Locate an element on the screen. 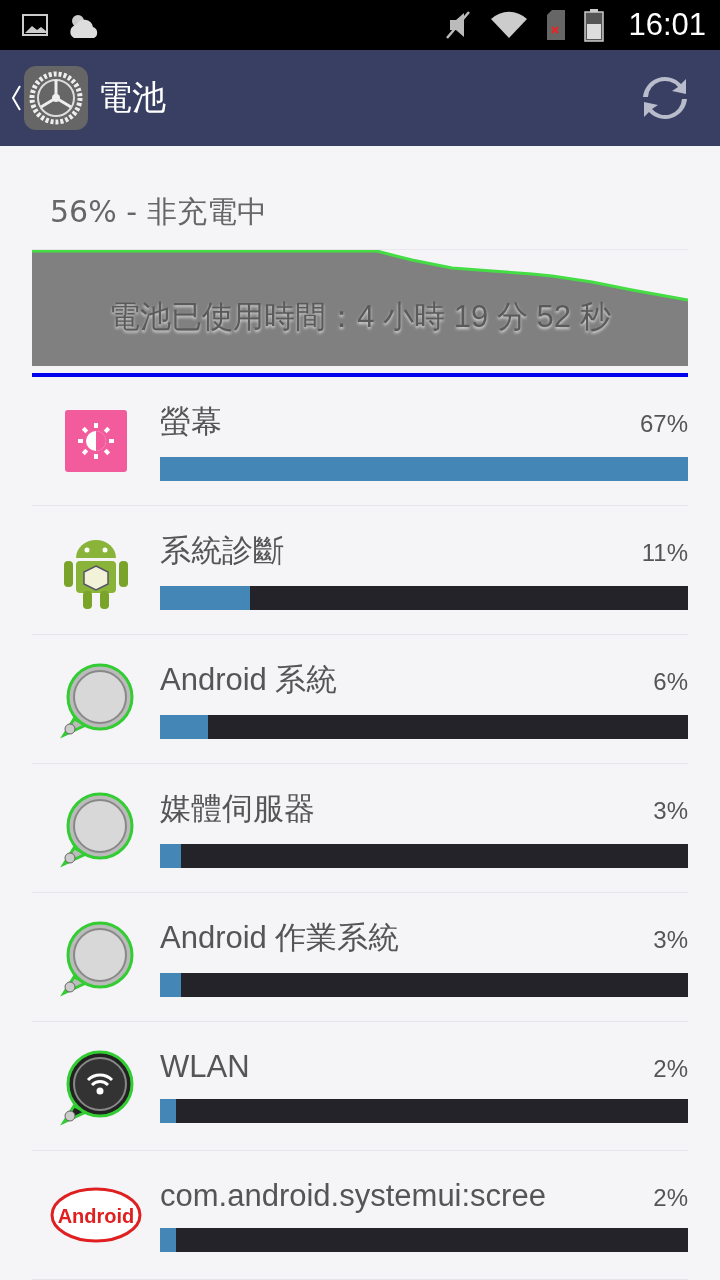 The image size is (720, 1280). mute-icon is located at coordinates (458, 25).